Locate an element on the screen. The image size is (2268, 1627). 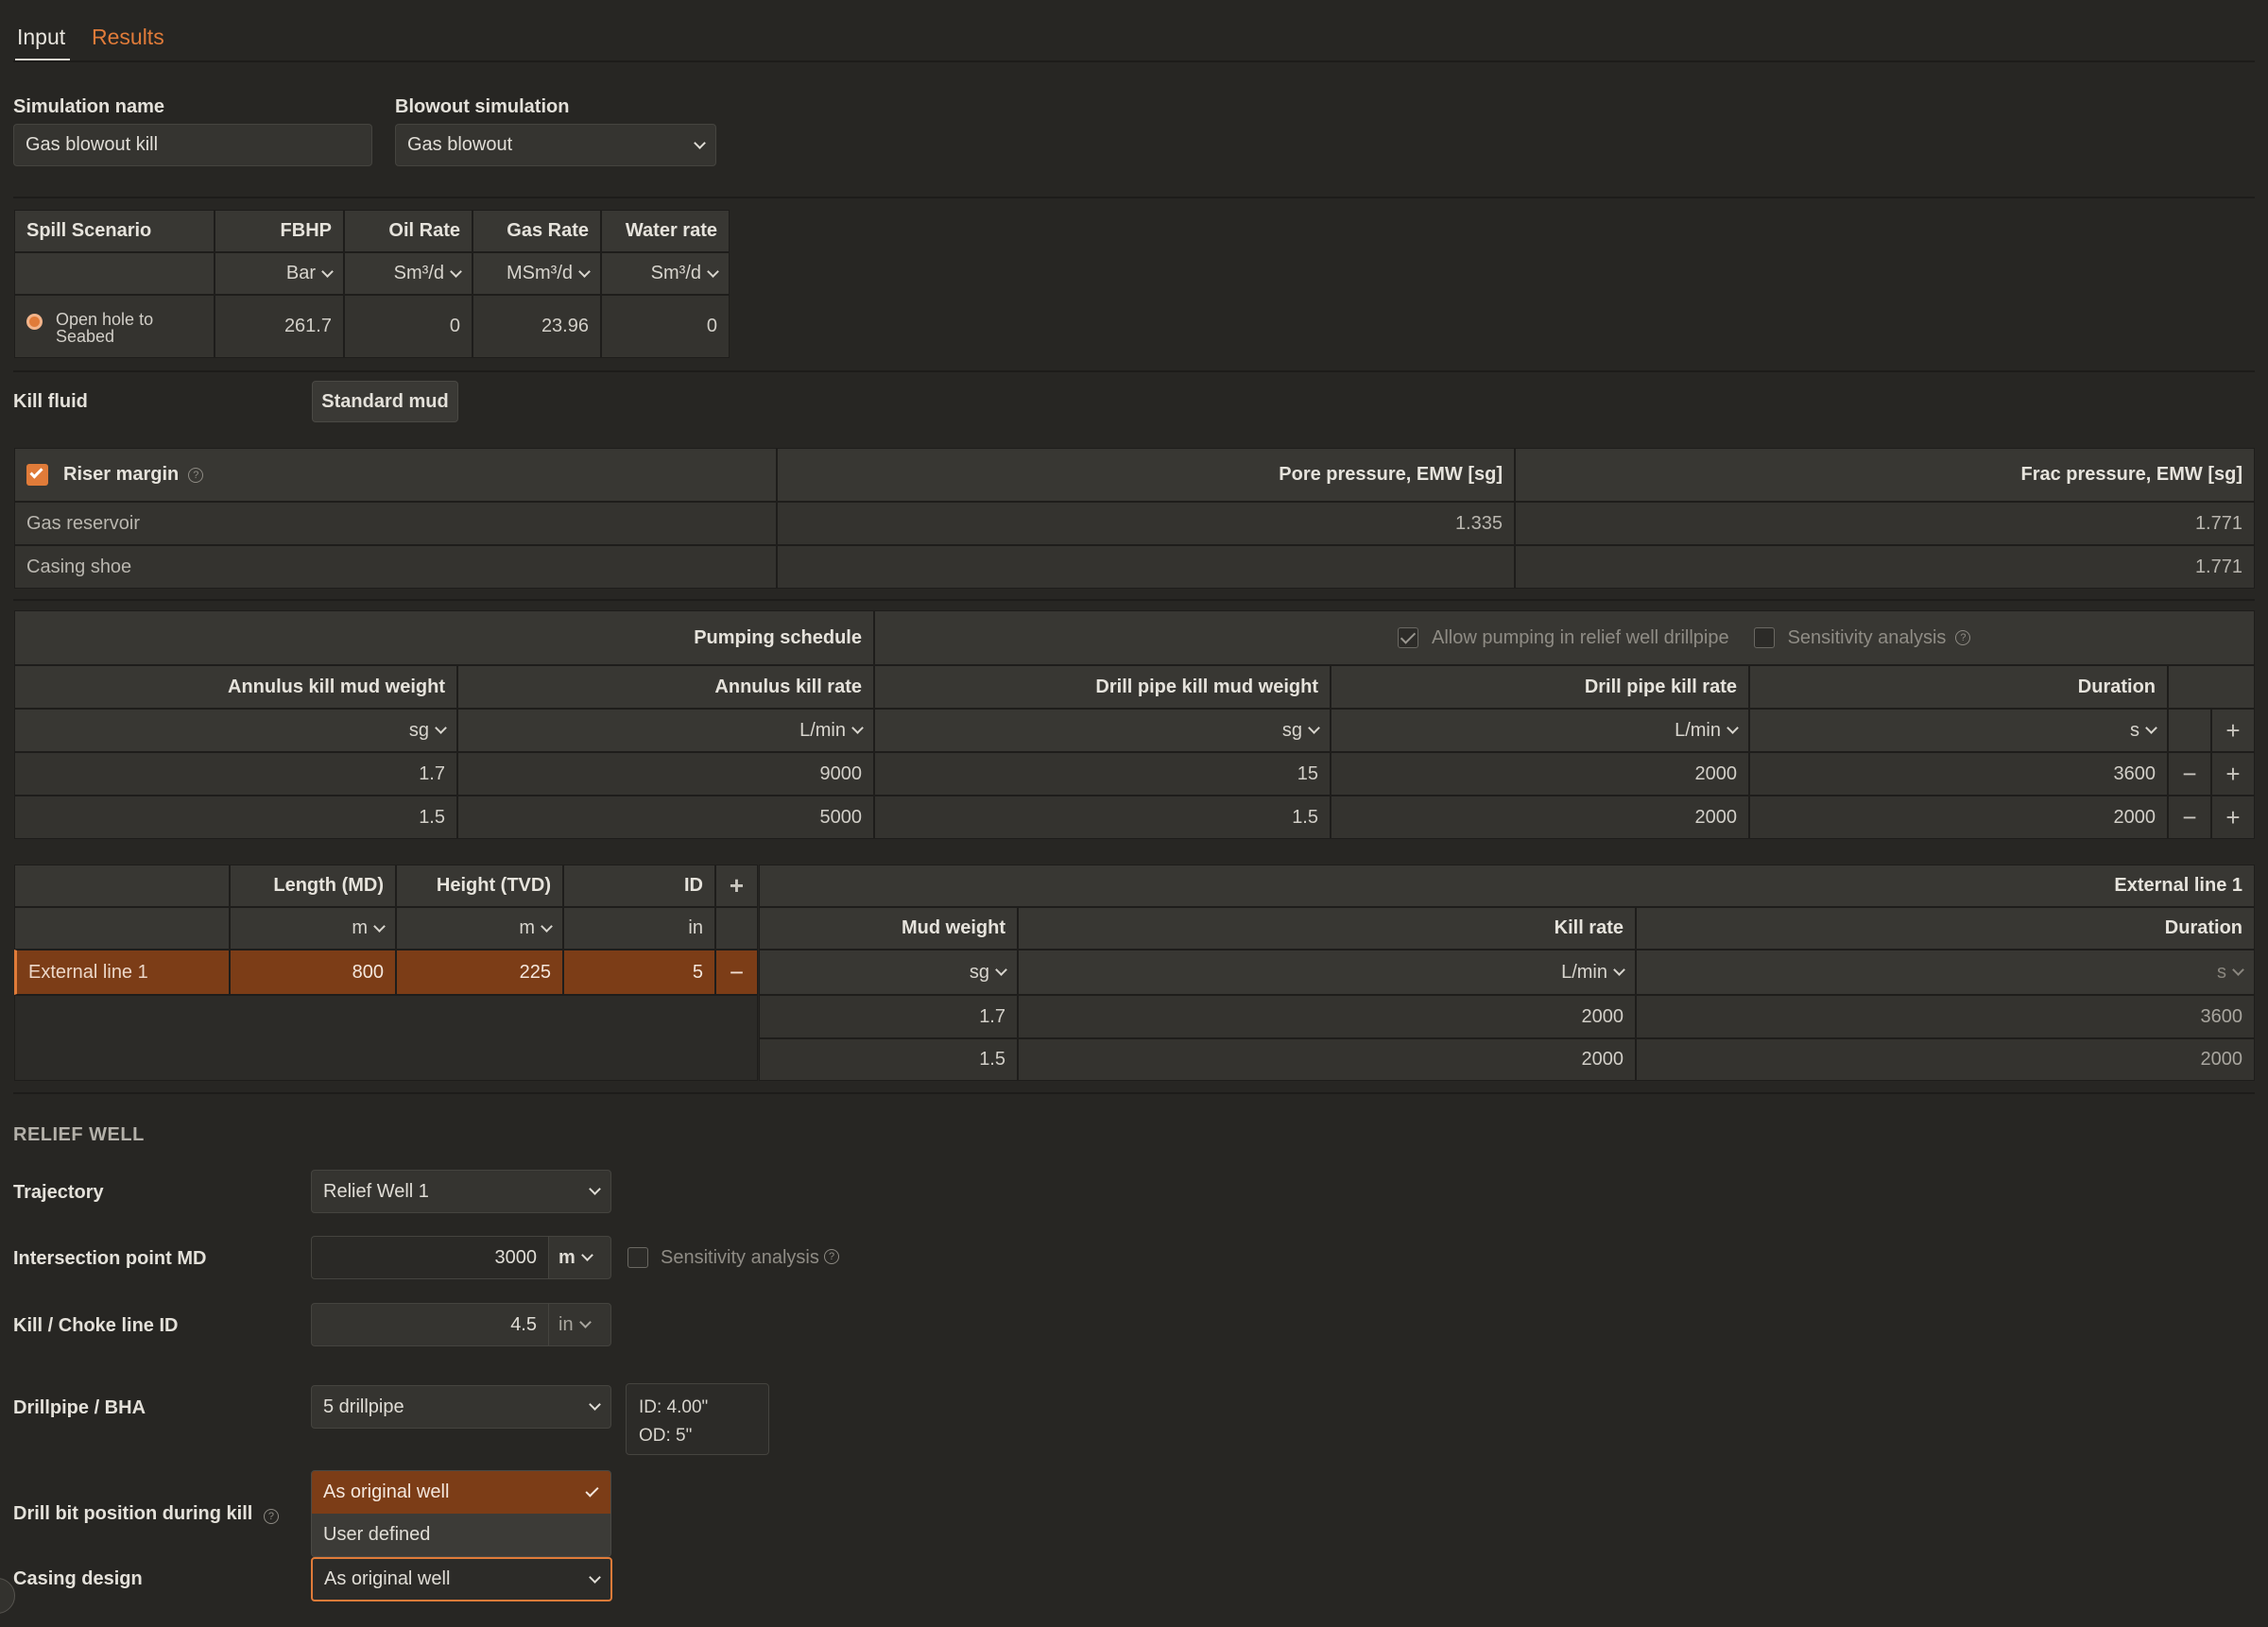
tab-input: Input is located at coordinates (41, 37).